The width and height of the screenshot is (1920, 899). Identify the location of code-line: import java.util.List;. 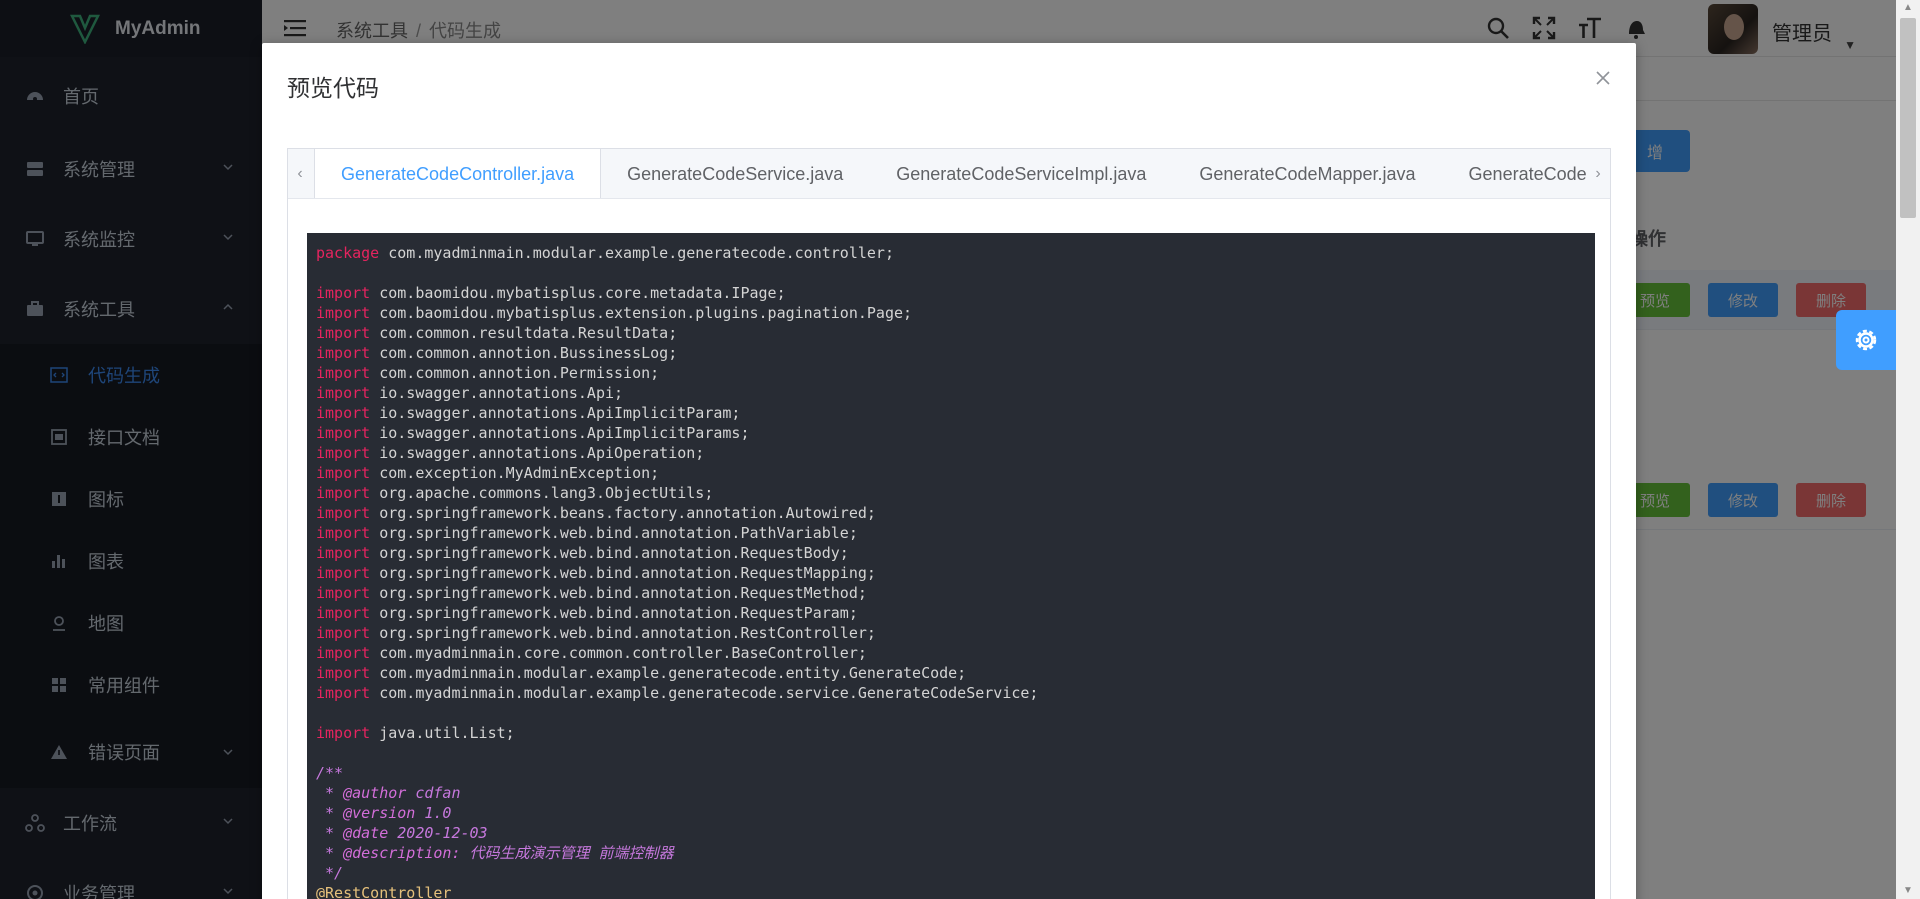
(951, 733).